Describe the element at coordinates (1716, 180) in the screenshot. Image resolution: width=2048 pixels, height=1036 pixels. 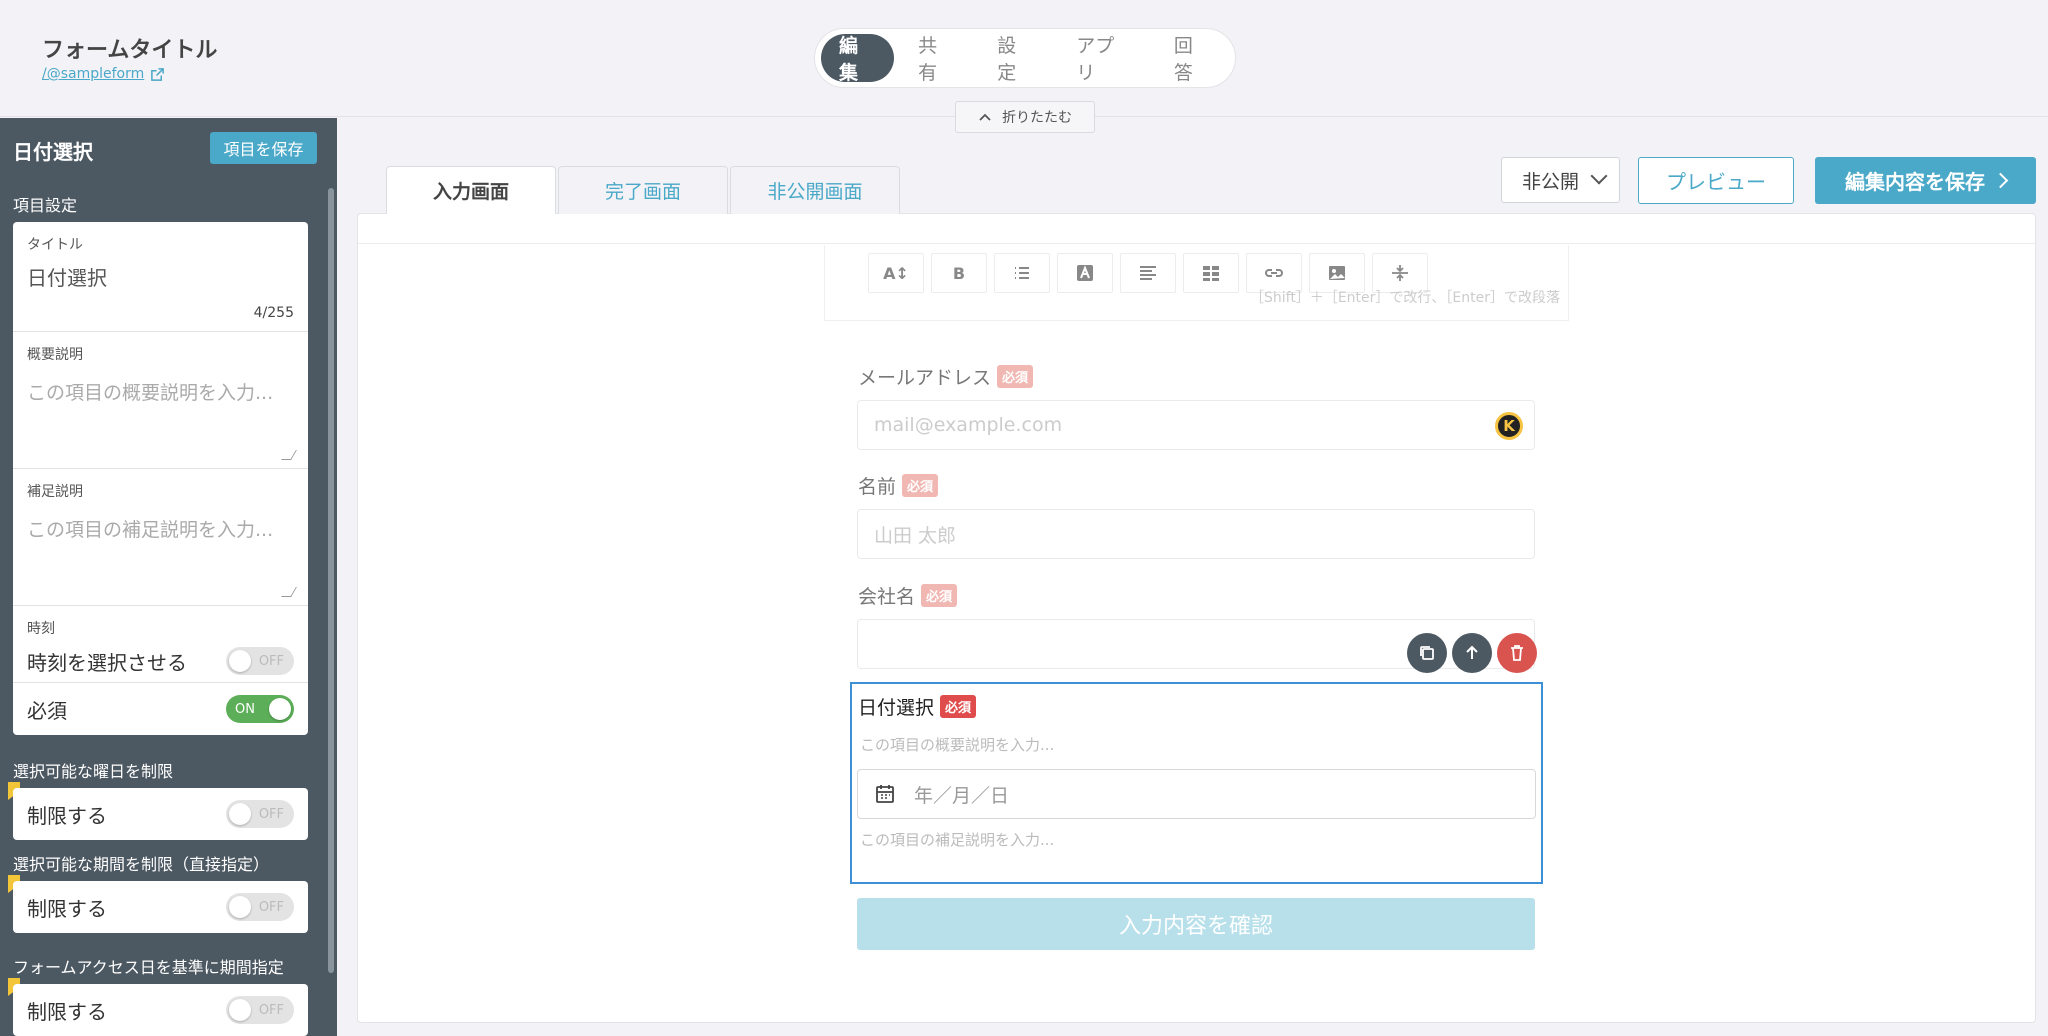
I see `preview-button: プレビュー` at that location.